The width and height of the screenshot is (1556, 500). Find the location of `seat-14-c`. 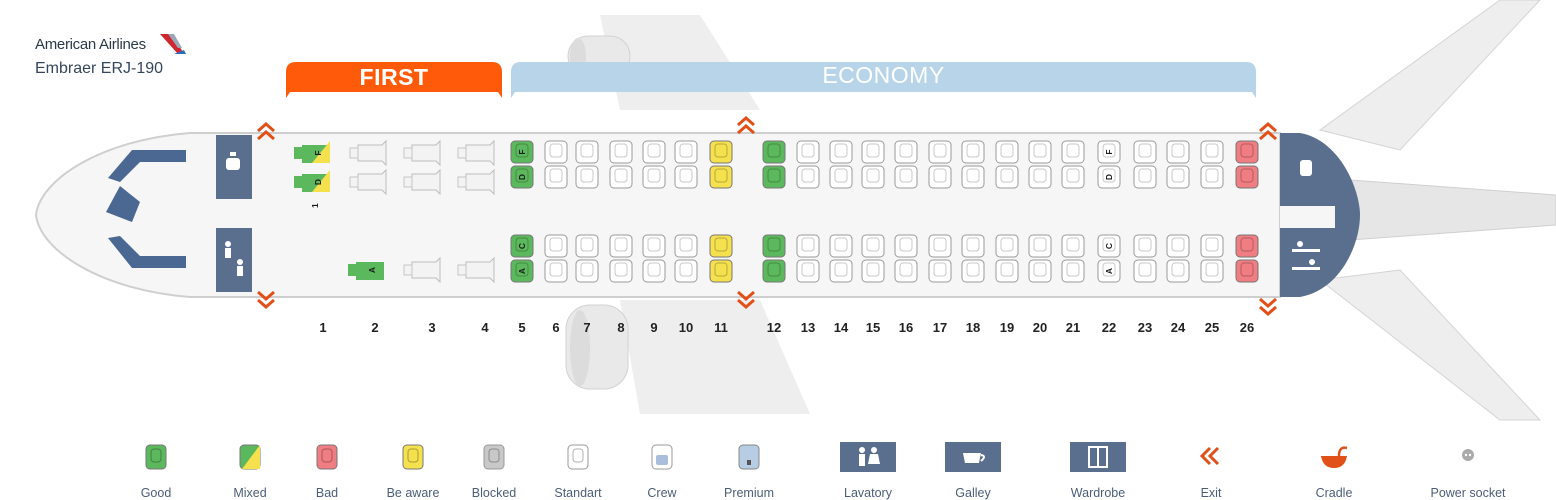

seat-14-c is located at coordinates (841, 246).